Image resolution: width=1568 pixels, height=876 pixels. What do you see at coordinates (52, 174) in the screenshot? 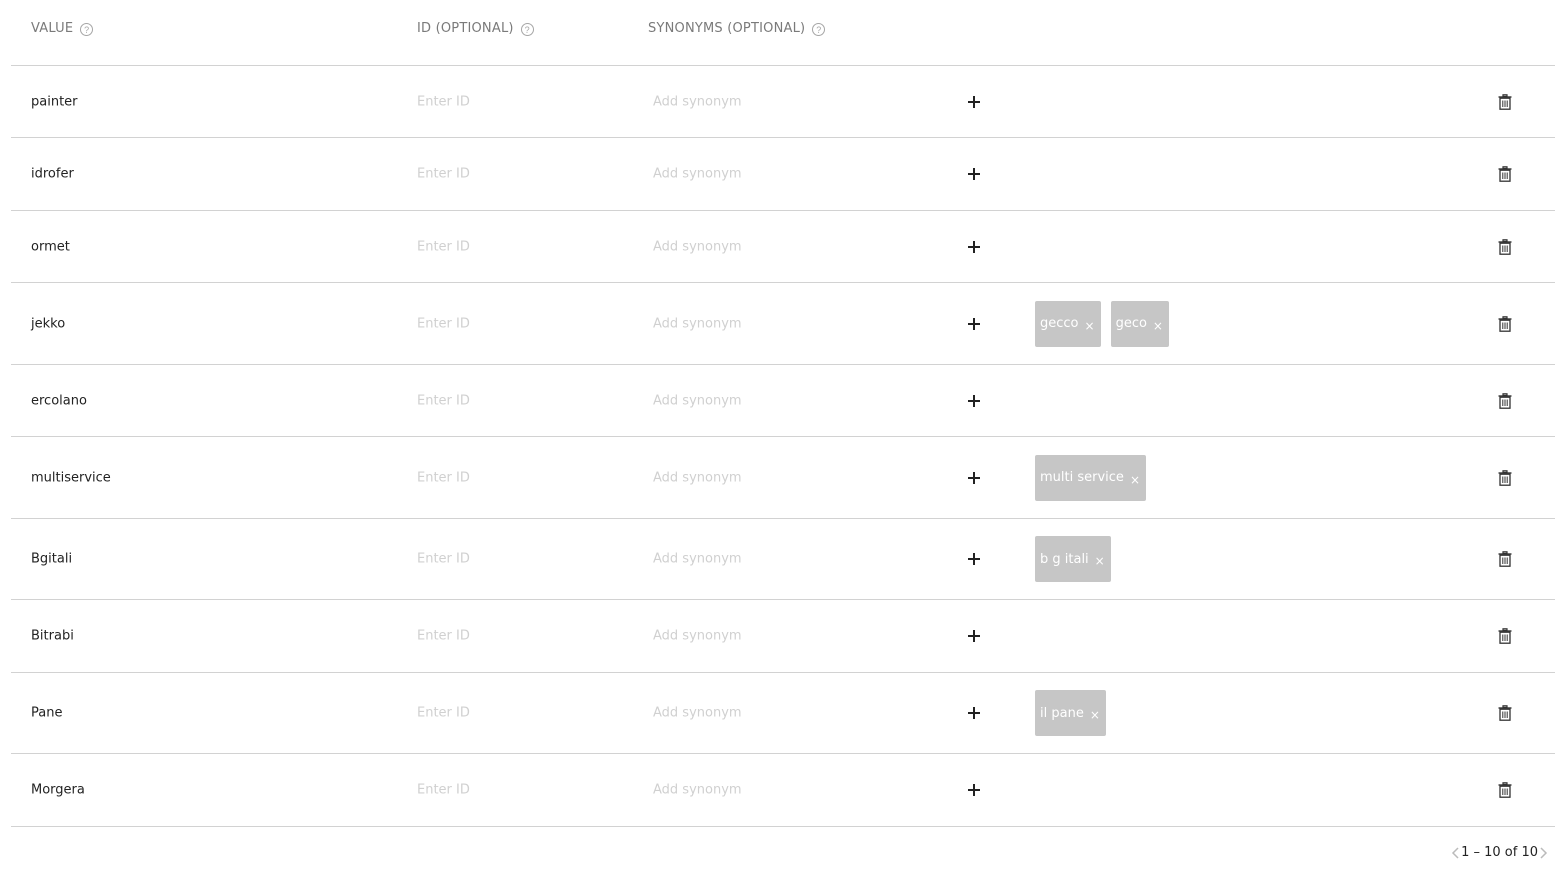
I see `entity-value: idrofer` at bounding box center [52, 174].